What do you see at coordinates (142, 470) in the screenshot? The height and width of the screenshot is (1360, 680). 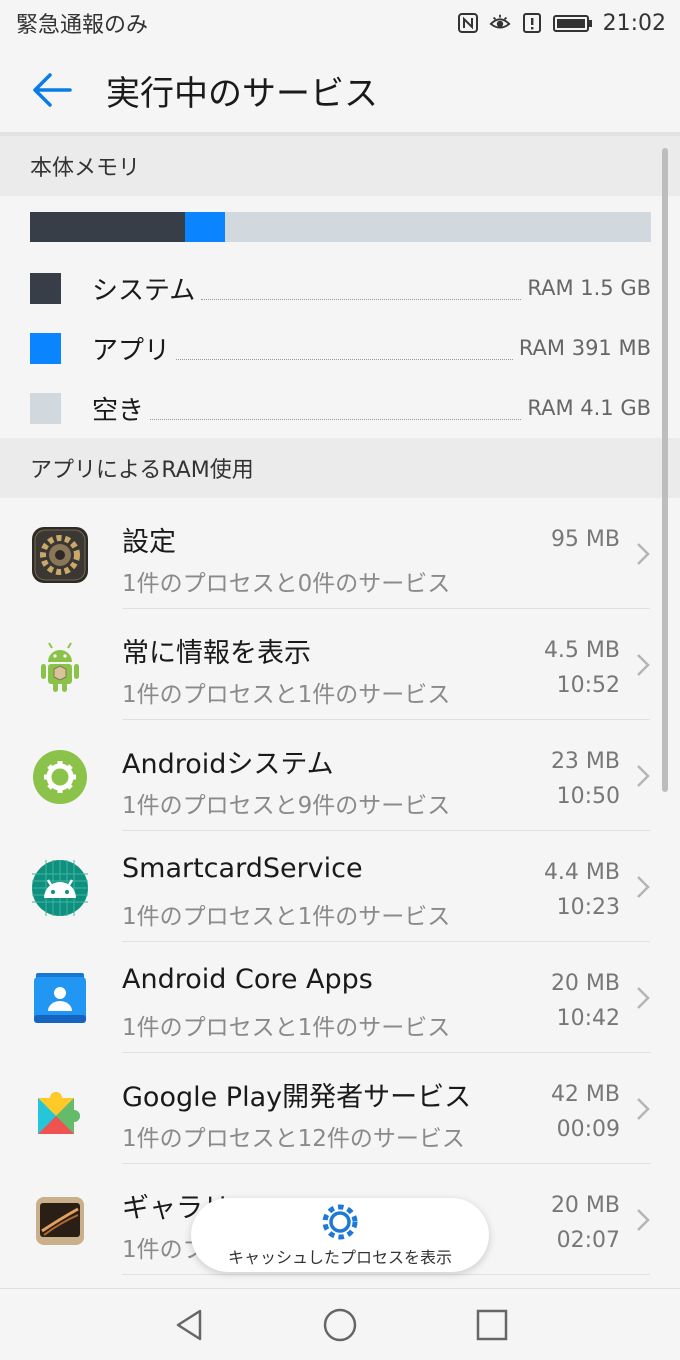 I see `apps-section-title: アプリによるRAM使用` at bounding box center [142, 470].